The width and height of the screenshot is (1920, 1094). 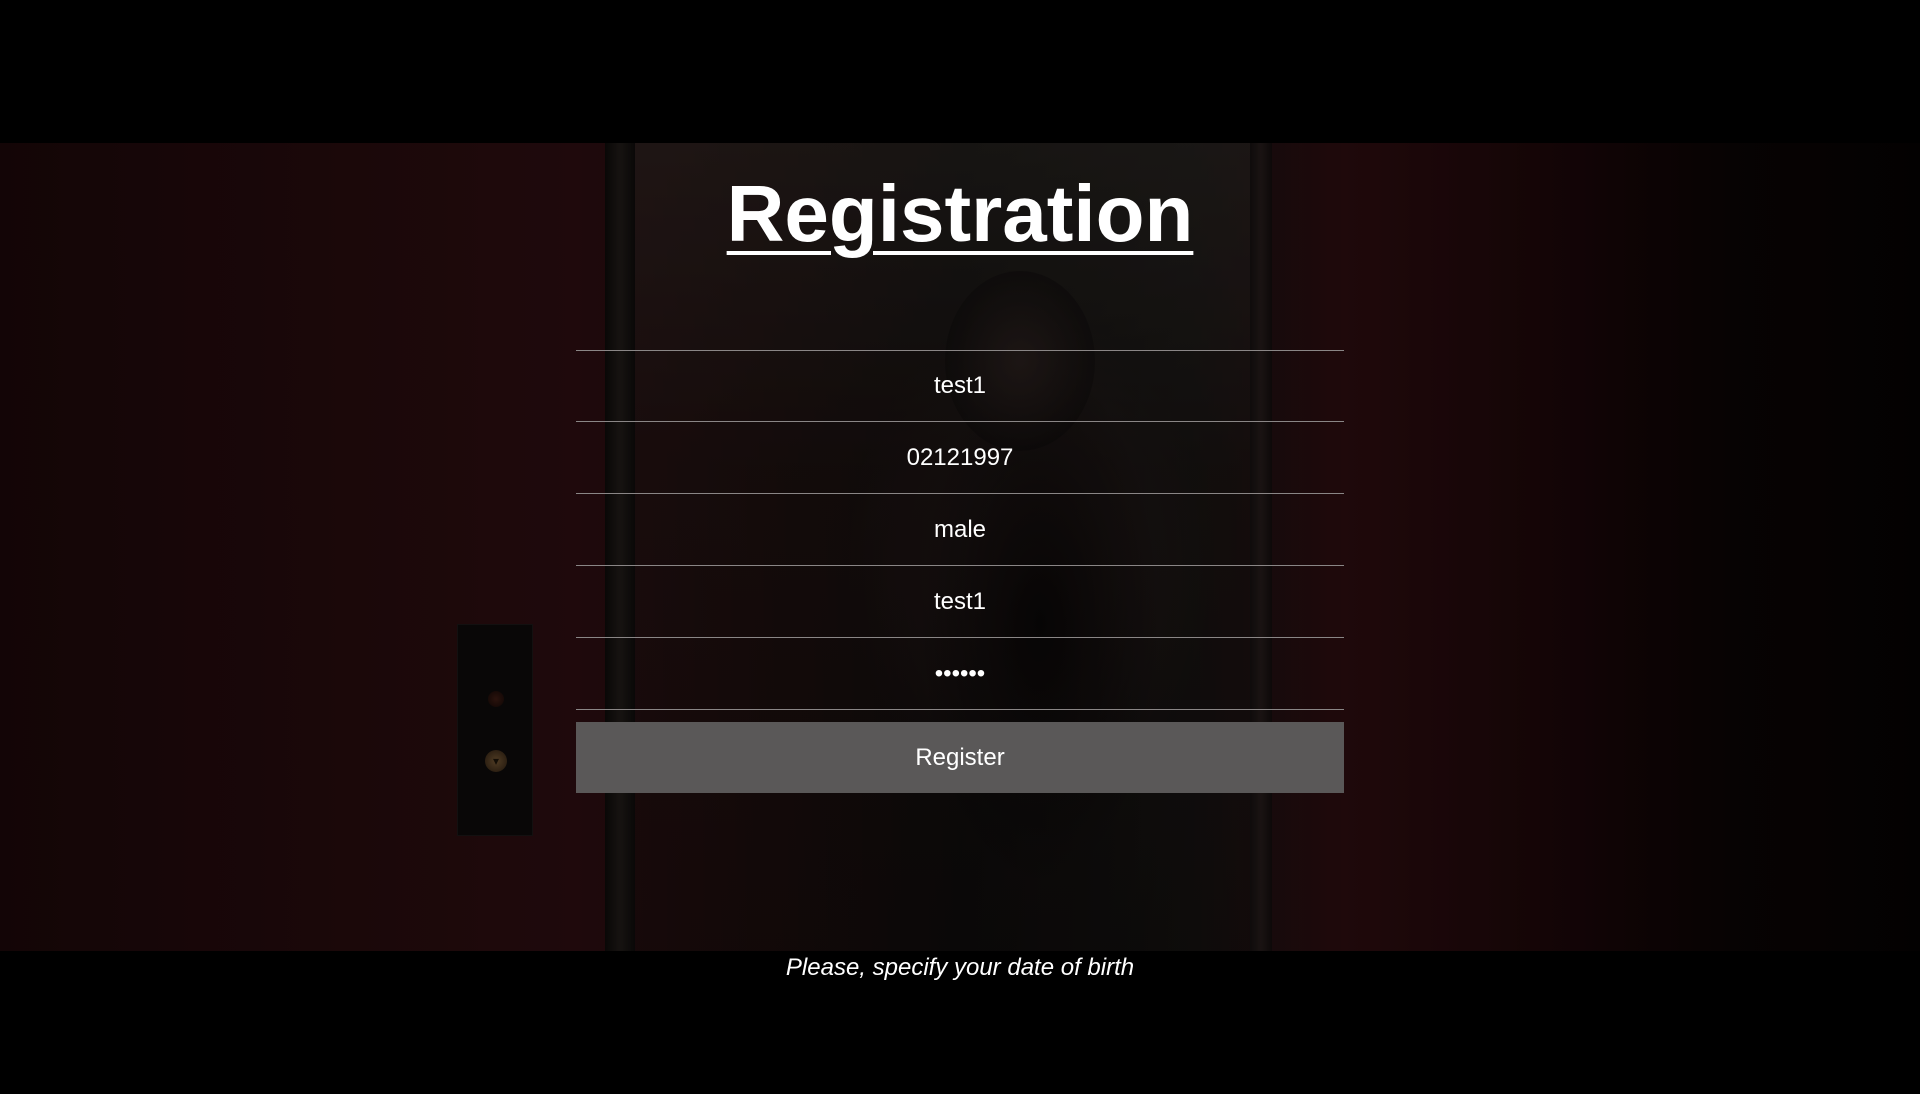 I want to click on register-button: Register, so click(x=960, y=757).